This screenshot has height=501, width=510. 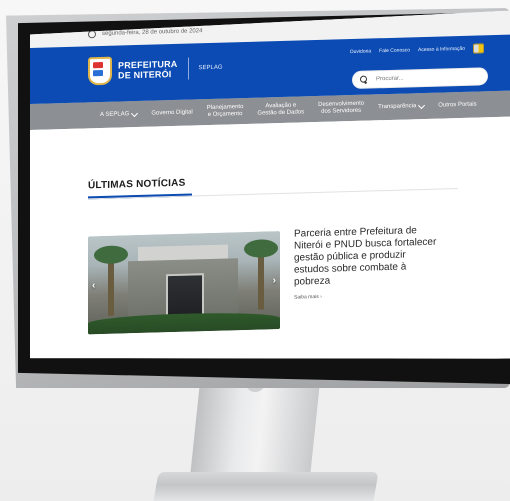 I want to click on nav-planejamento-orcamento: Planejamento e Orçamento, so click(x=225, y=111).